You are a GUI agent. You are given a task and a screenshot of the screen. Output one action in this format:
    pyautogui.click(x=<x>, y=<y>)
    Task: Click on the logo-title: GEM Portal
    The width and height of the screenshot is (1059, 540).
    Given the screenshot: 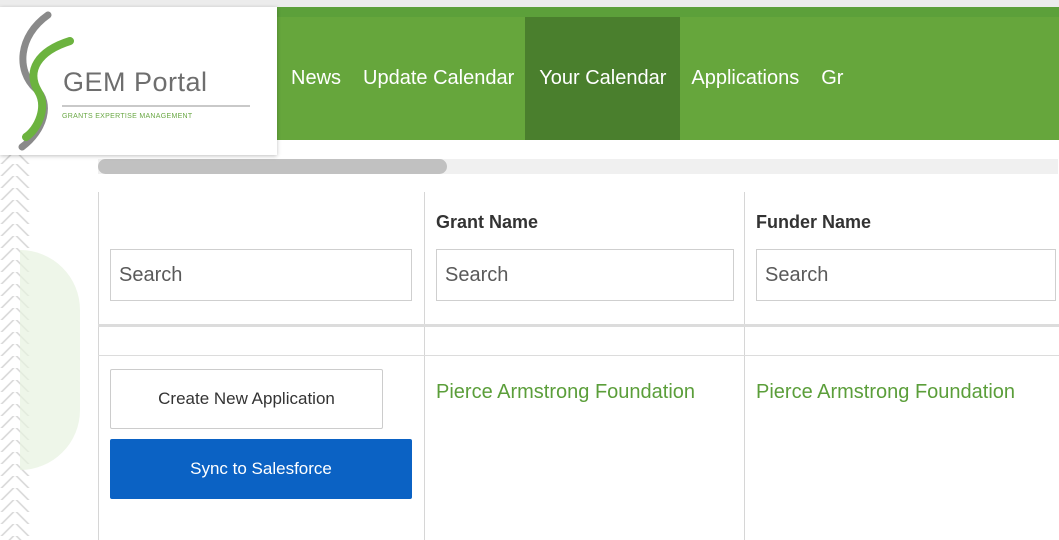 What is the action you would take?
    pyautogui.click(x=135, y=82)
    